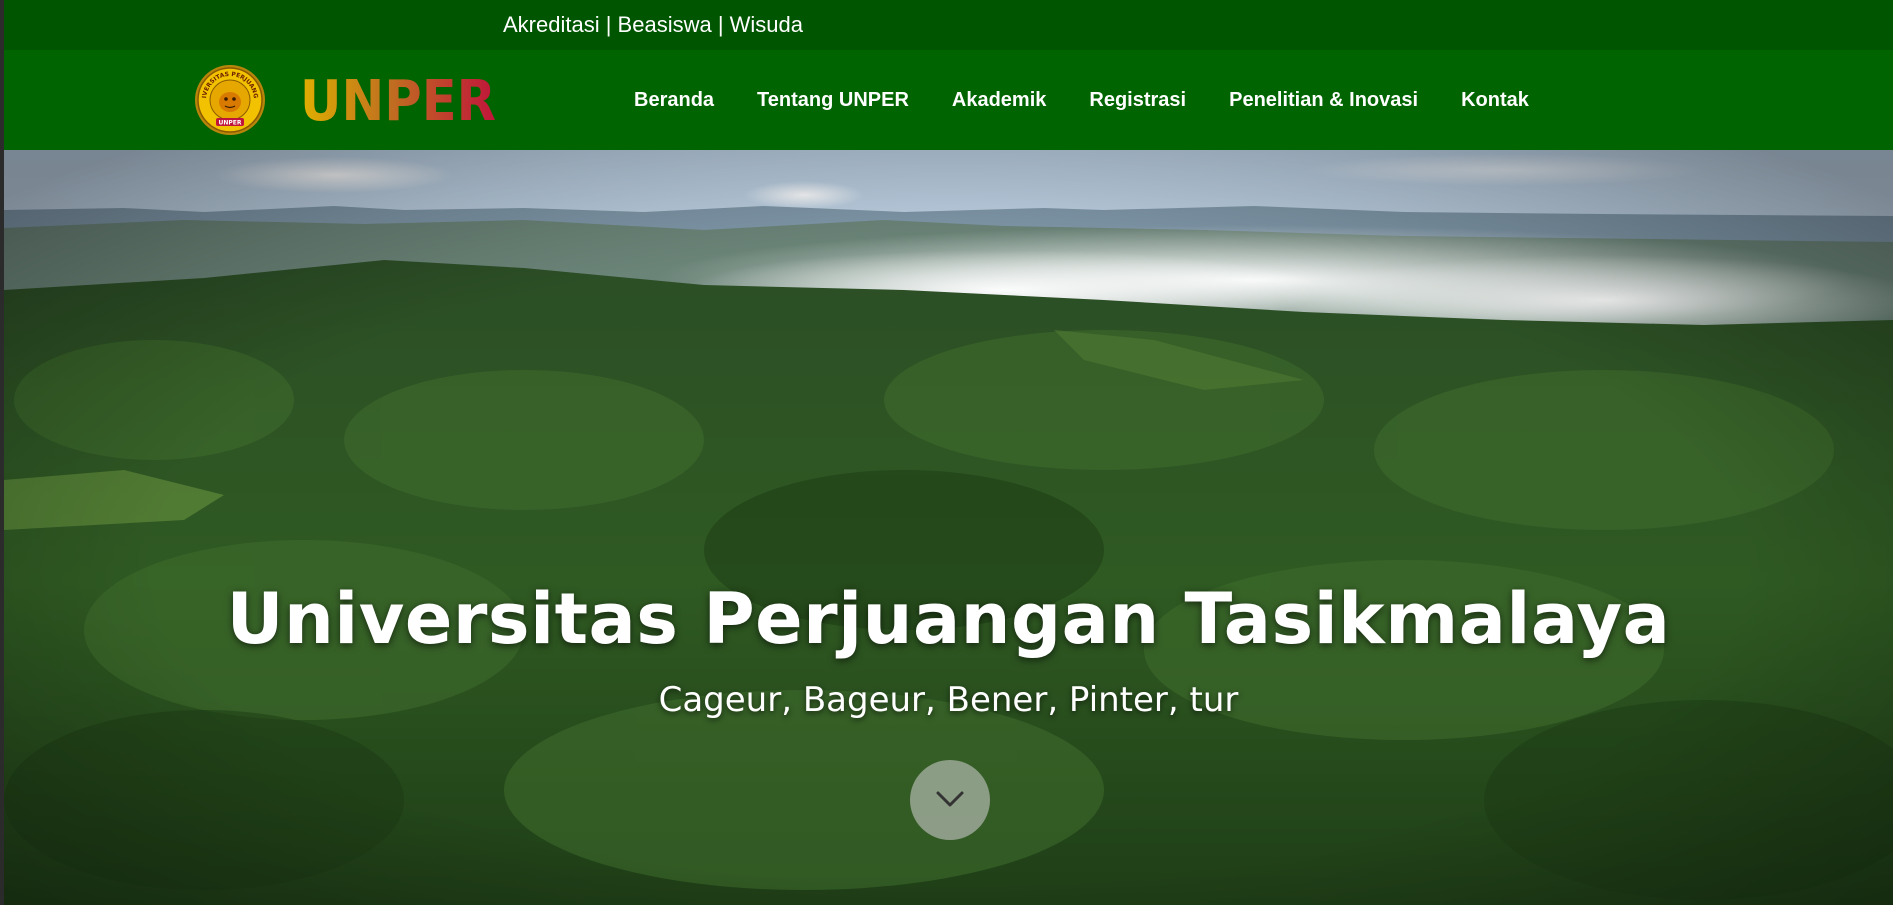  I want to click on nav-item-kontak: Kontak, so click(1495, 100).